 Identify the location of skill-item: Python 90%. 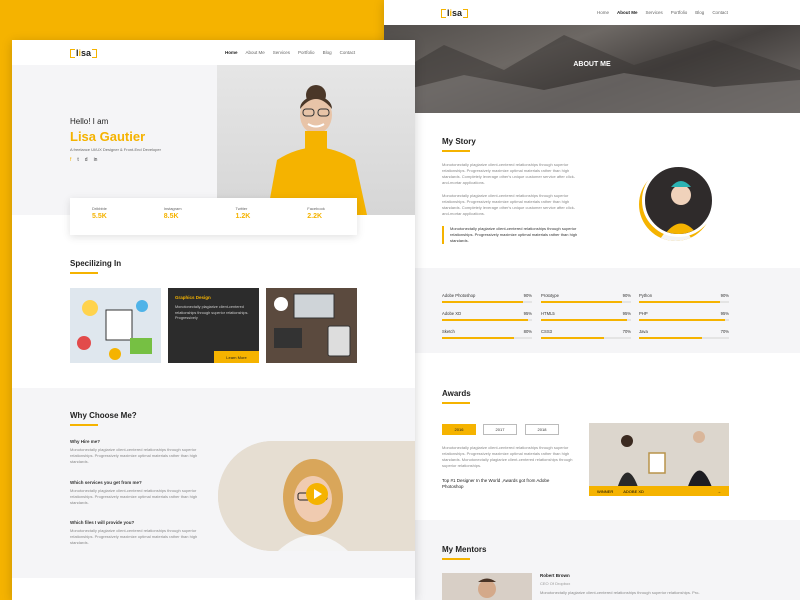
(684, 298).